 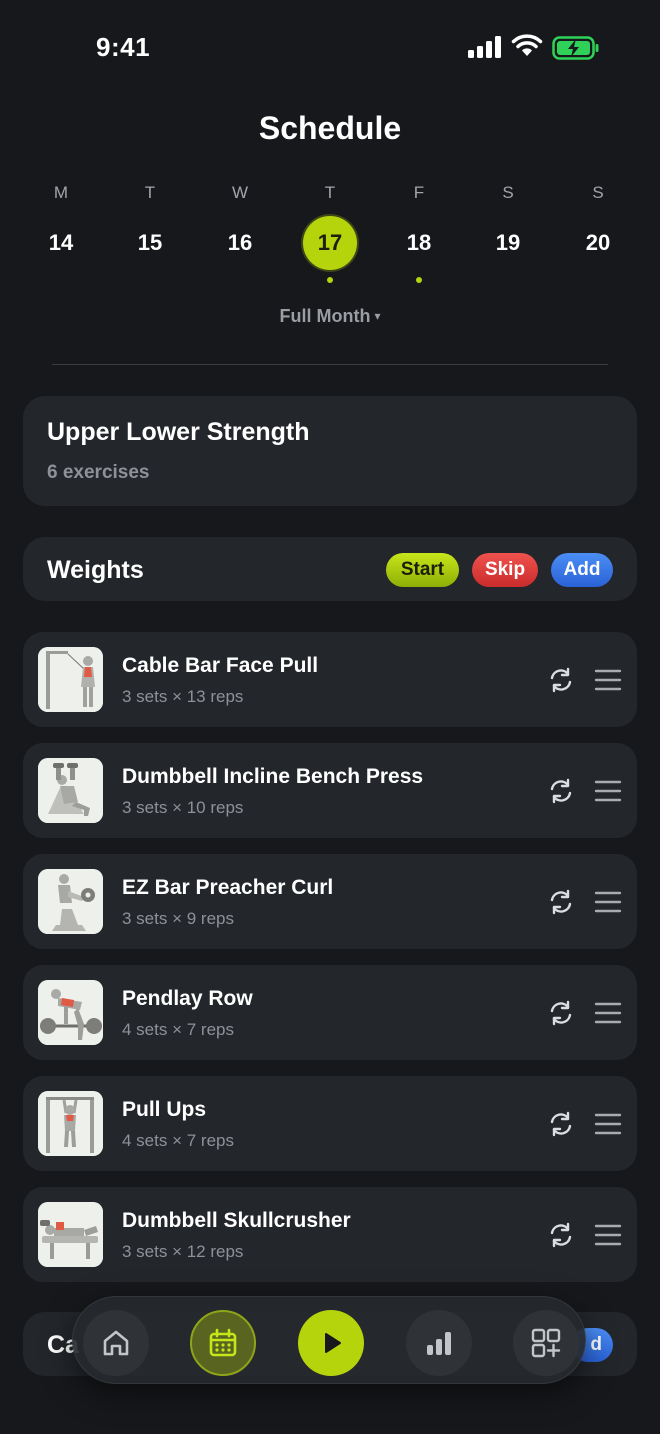 What do you see at coordinates (325, 316) in the screenshot?
I see `full-month-label: Full Month` at bounding box center [325, 316].